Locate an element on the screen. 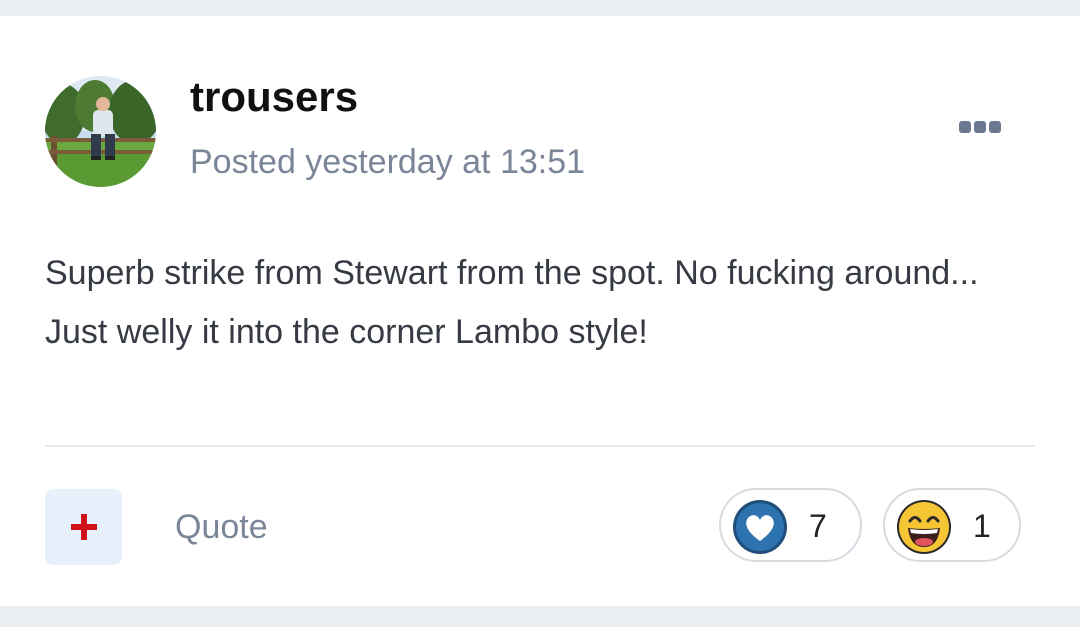 The image size is (1080, 627). avatar is located at coordinates (100, 131).